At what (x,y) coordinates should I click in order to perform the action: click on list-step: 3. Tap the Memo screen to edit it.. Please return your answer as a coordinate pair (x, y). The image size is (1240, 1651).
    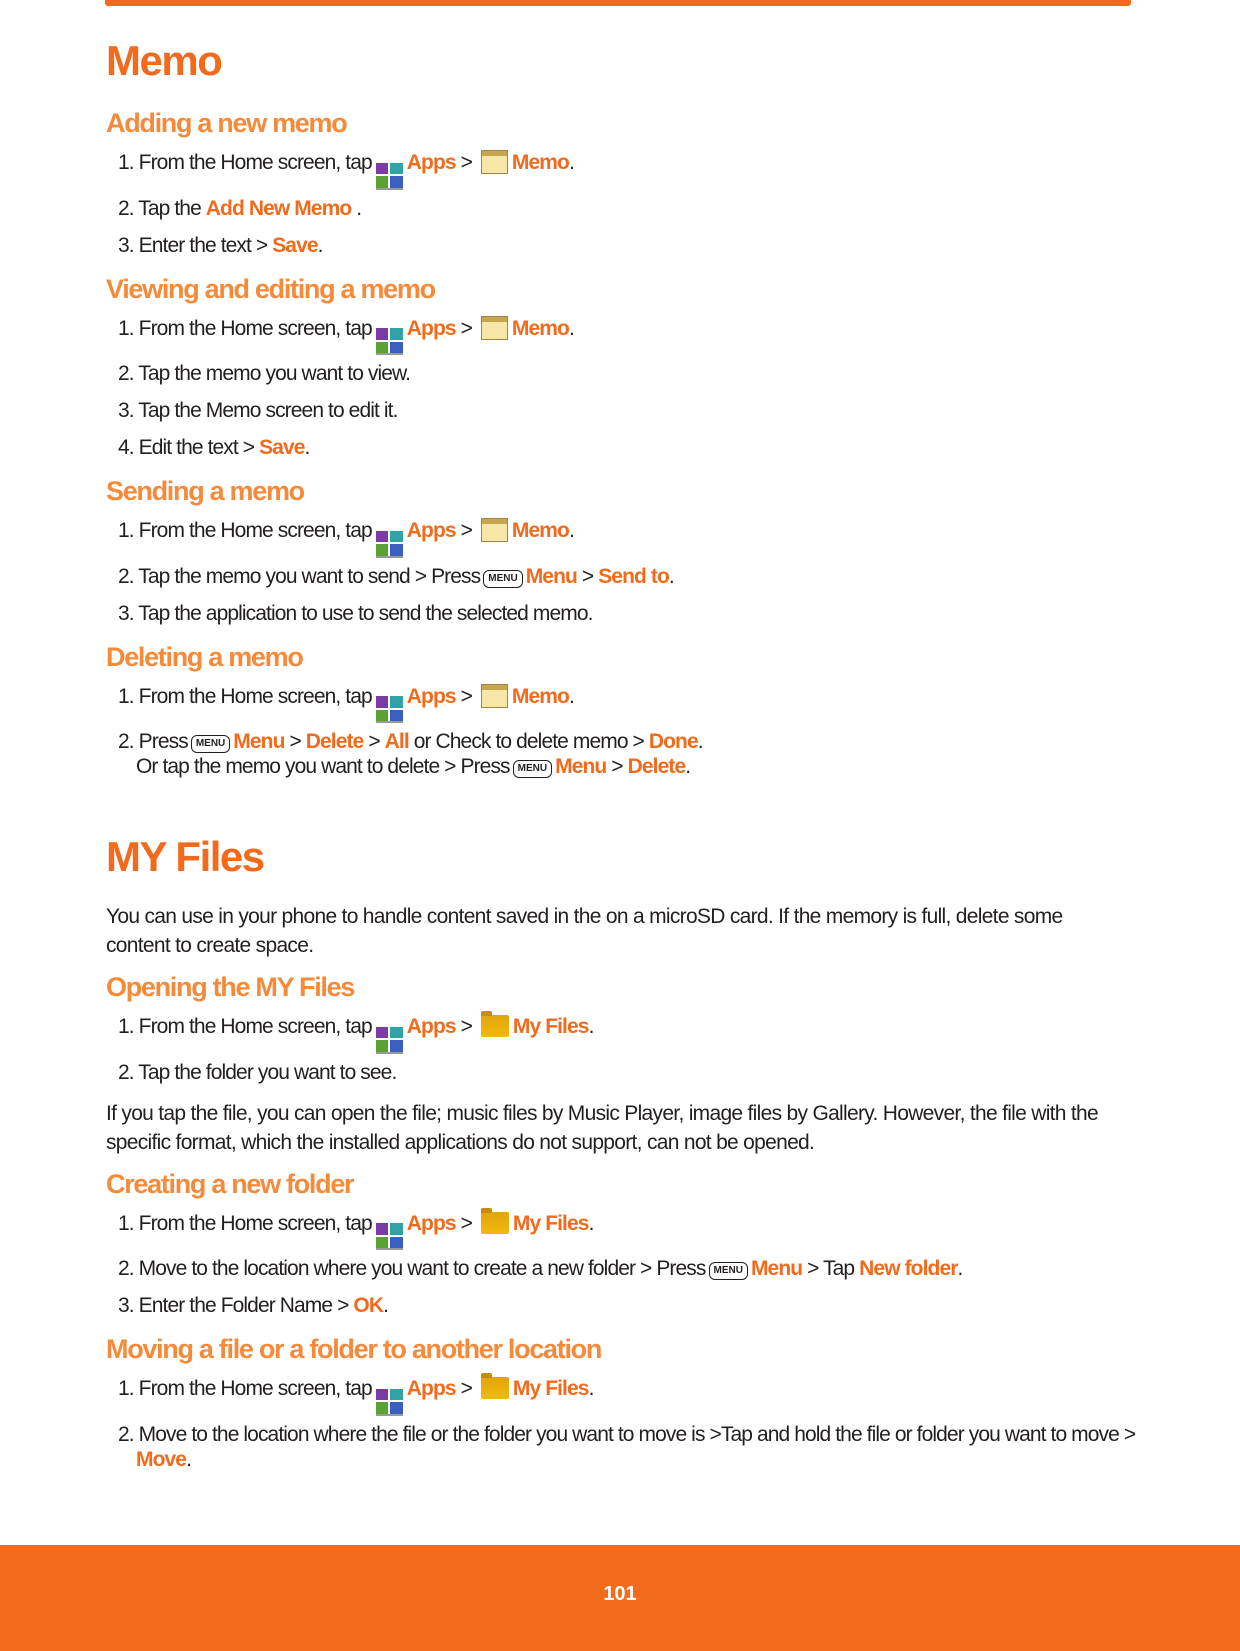
    Looking at the image, I should click on (616, 410).